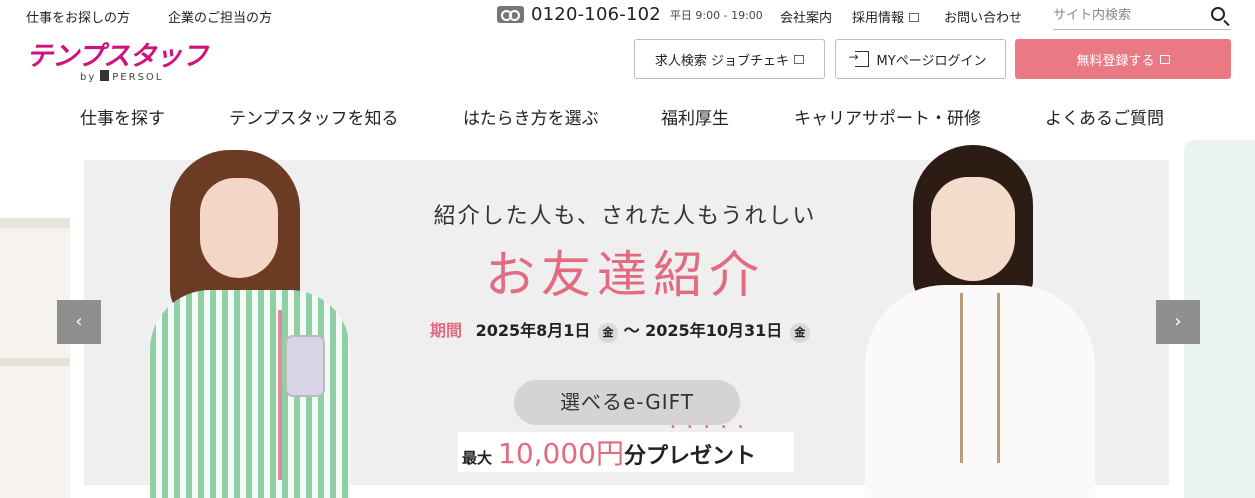 The image size is (1255, 498). I want to click on login-label: MYページログイン, so click(931, 61).